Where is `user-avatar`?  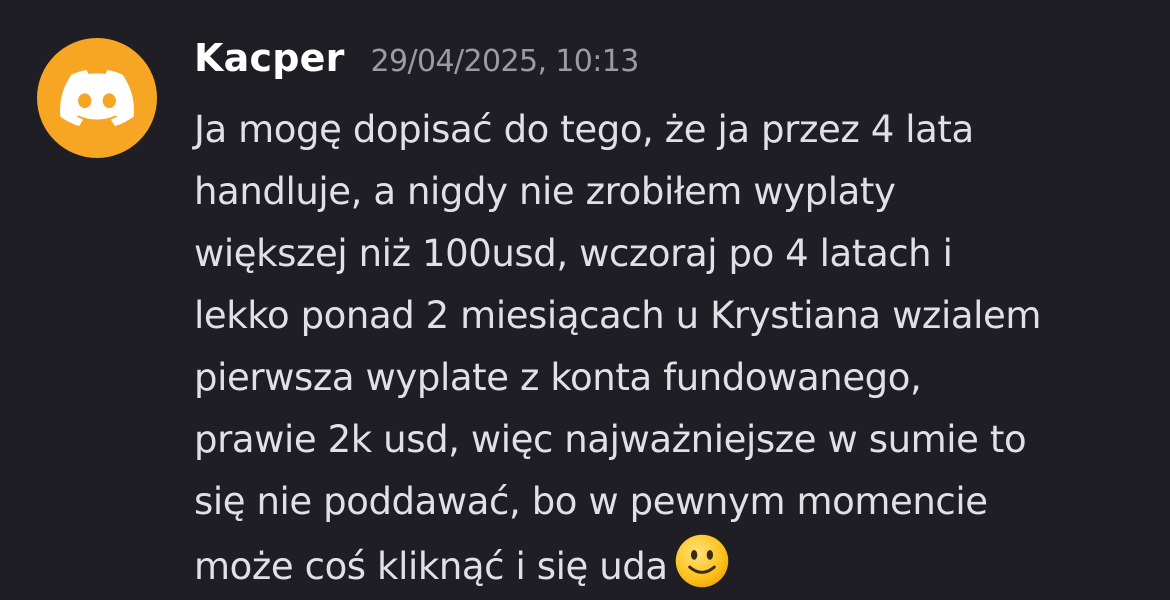
user-avatar is located at coordinates (97, 98).